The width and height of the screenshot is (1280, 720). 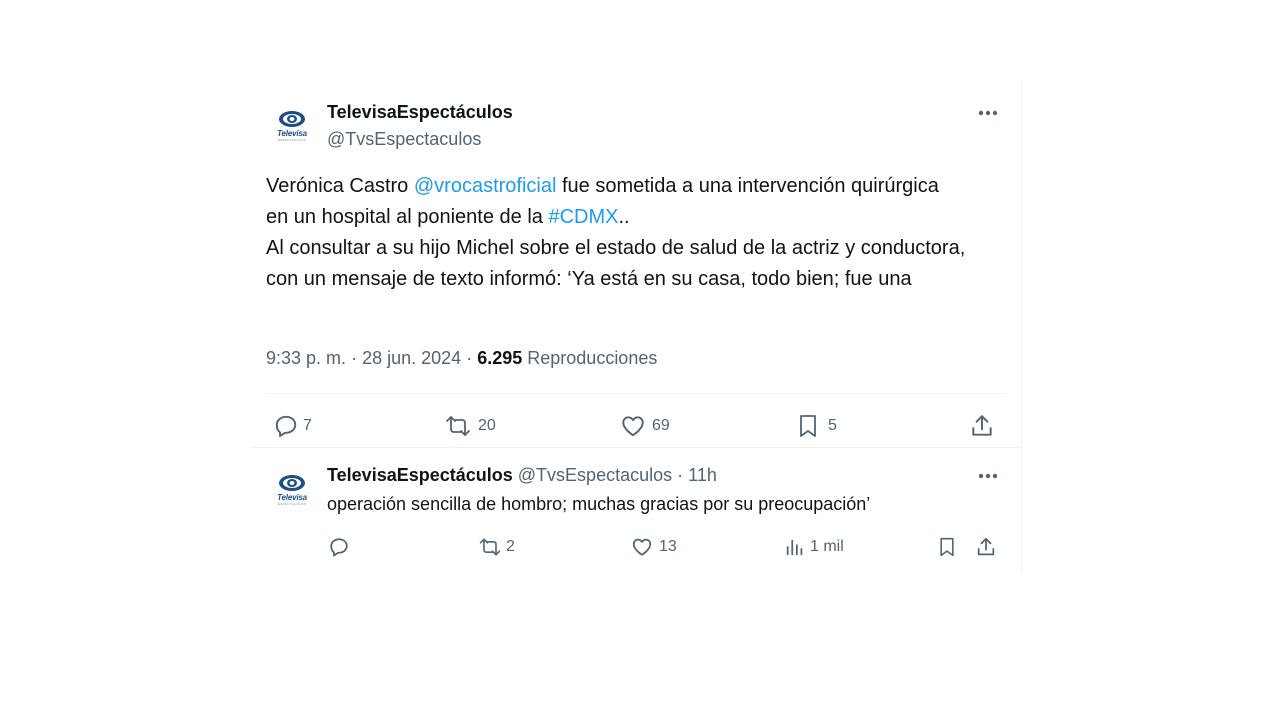 I want to click on reply-count: 7, so click(x=307, y=425).